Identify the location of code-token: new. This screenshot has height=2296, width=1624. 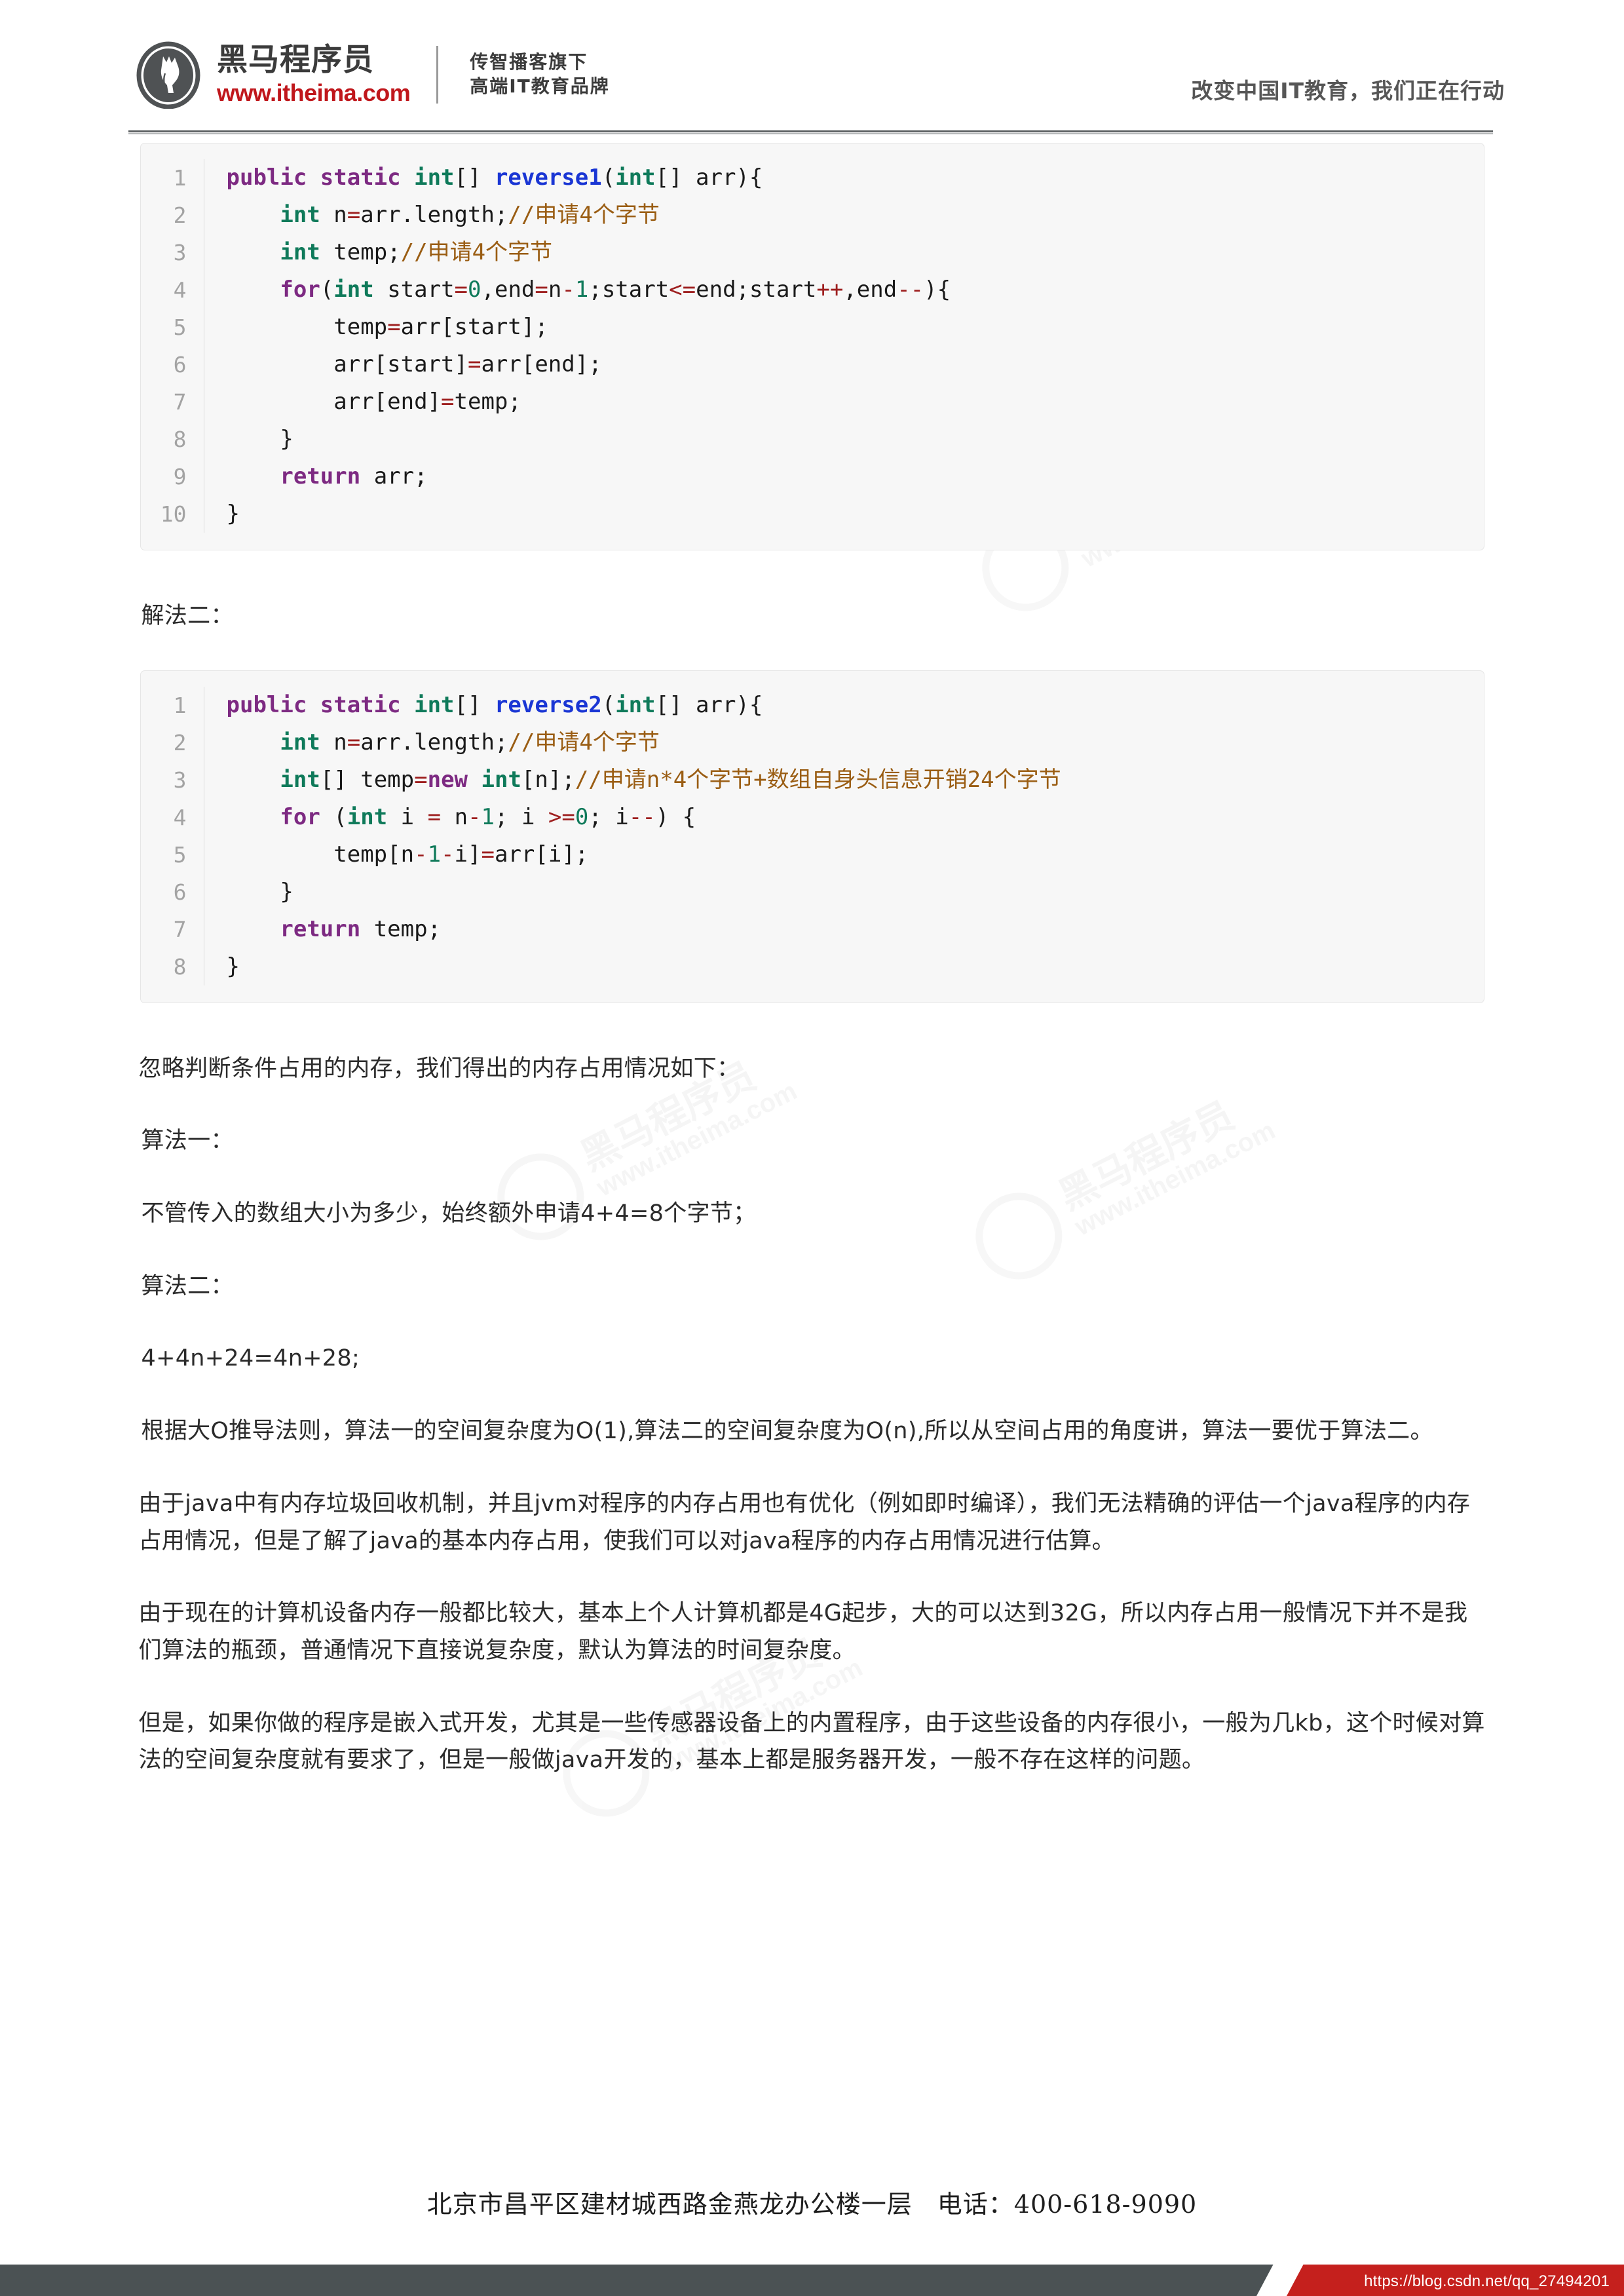
(447, 779).